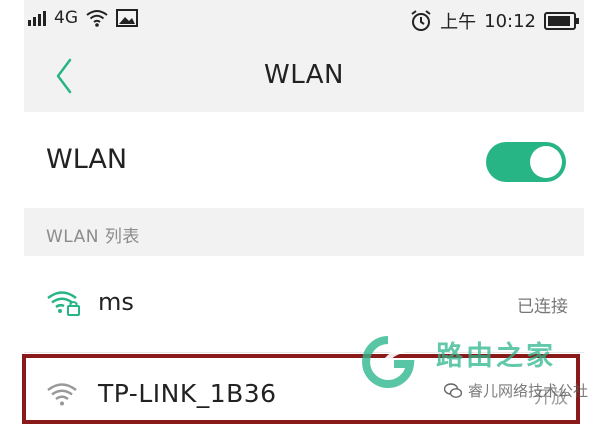  What do you see at coordinates (304, 232) in the screenshot?
I see `wlan-list-header: WLAN 列表` at bounding box center [304, 232].